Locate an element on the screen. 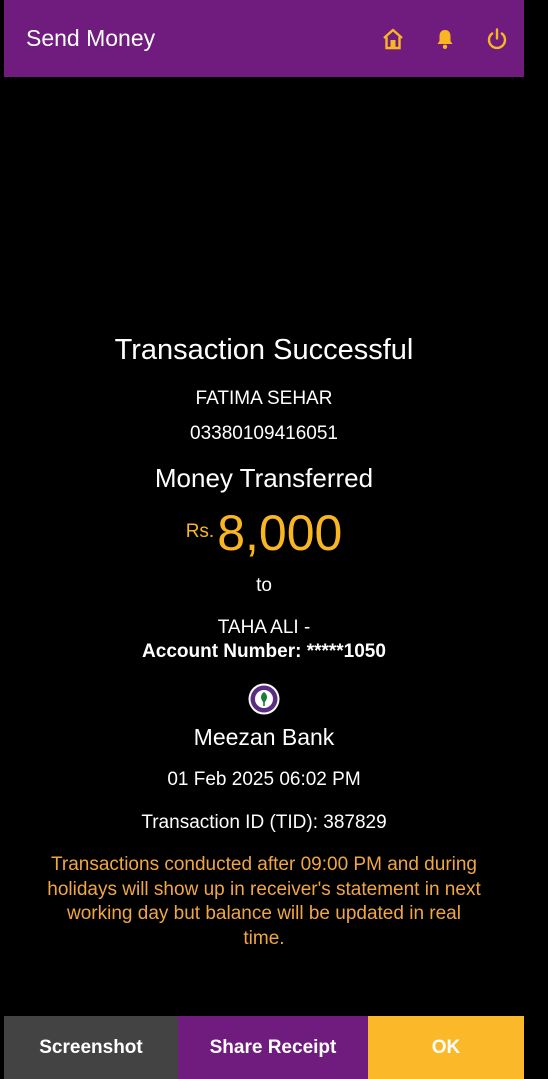 This screenshot has width=548, height=1079. bank-name: Meezan Bank is located at coordinates (264, 737).